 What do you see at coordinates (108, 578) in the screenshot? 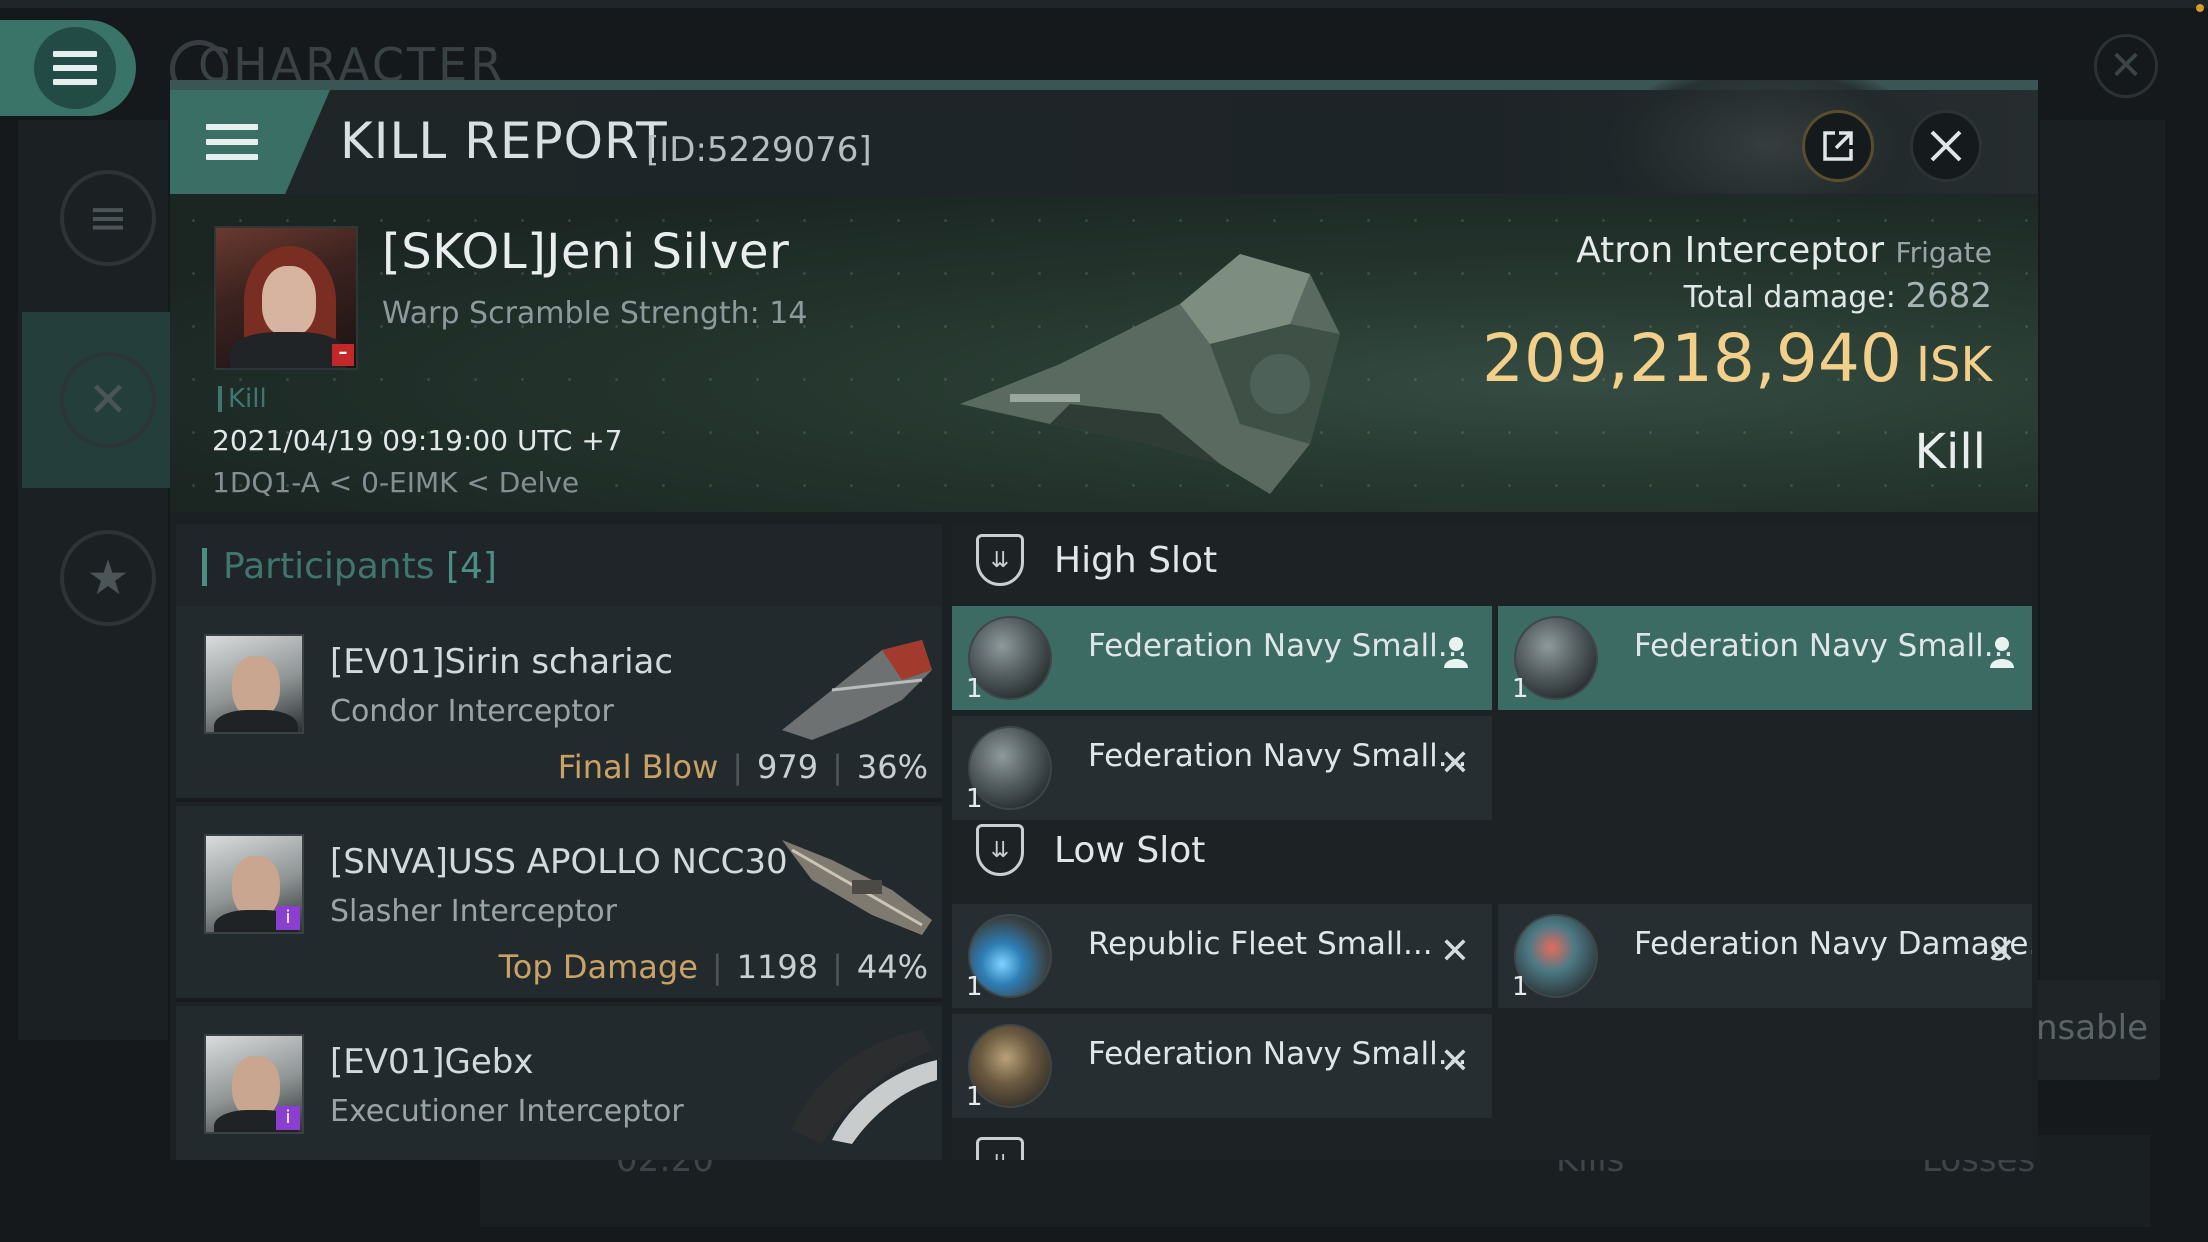
I see `star-icon: ★` at bounding box center [108, 578].